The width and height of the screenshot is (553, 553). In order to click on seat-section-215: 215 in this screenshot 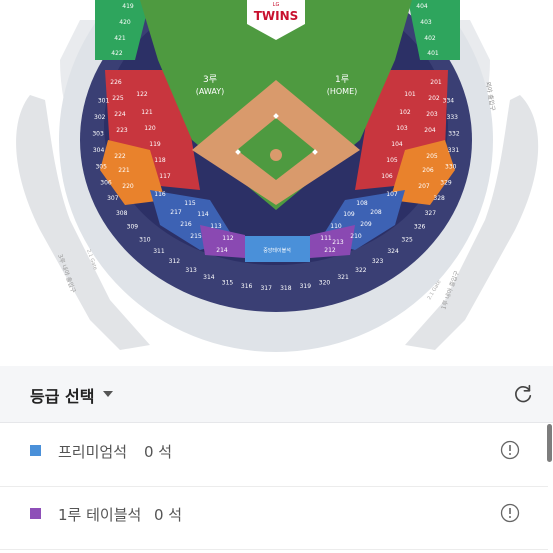, I will do `click(196, 236)`.